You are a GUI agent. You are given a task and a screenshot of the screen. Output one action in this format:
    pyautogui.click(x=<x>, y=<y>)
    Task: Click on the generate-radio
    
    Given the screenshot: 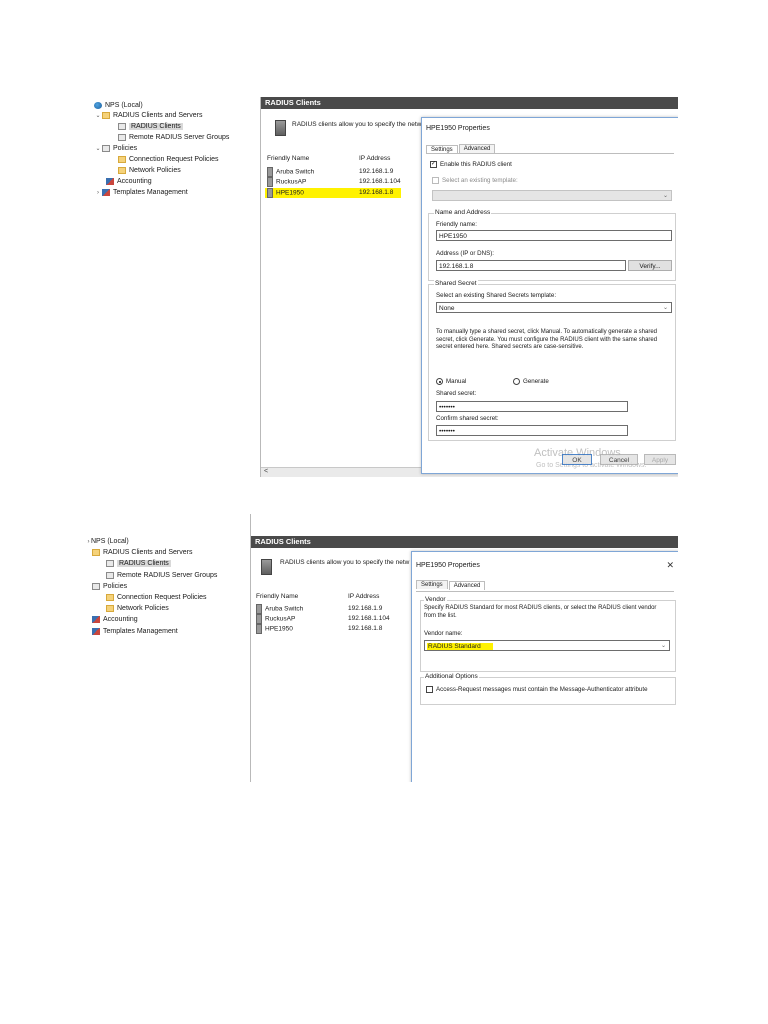 What is the action you would take?
    pyautogui.click(x=516, y=381)
    